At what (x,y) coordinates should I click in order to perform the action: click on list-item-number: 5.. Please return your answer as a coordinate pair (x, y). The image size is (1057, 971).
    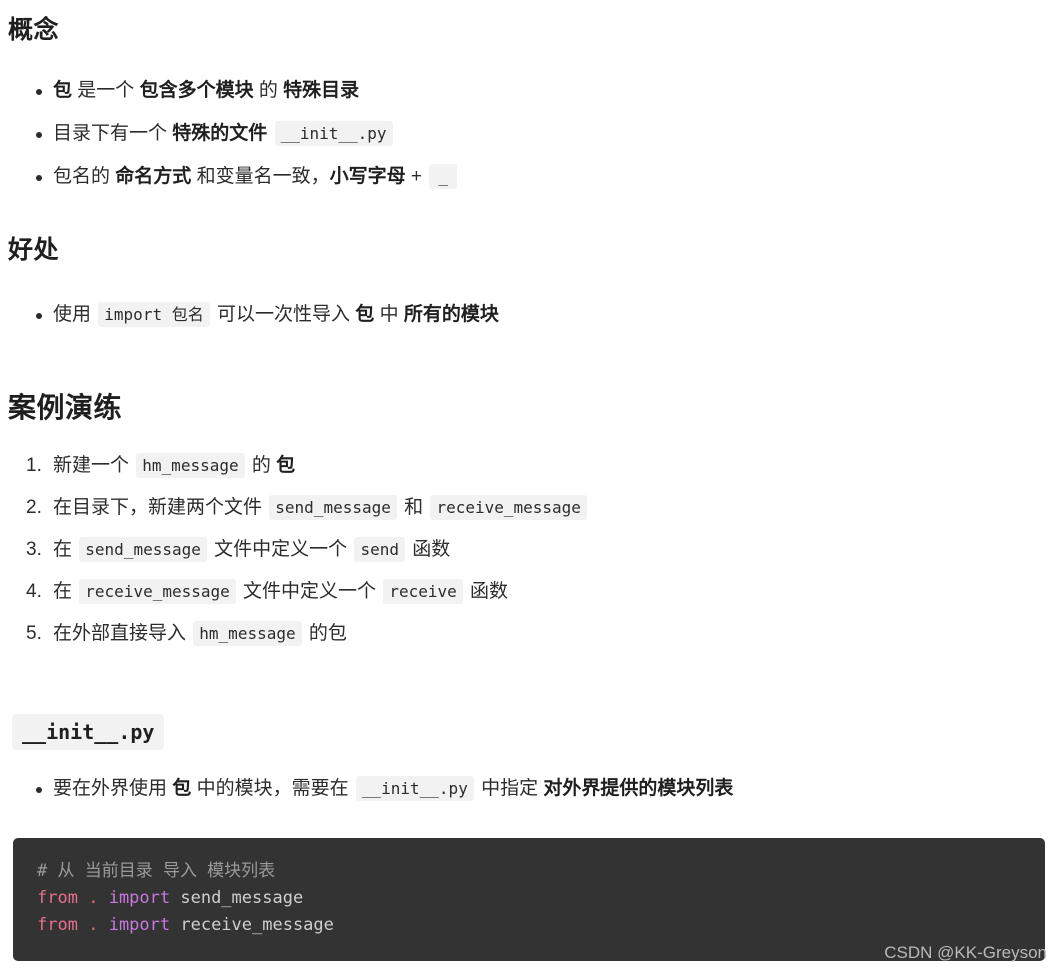
    Looking at the image, I should click on (34, 633).